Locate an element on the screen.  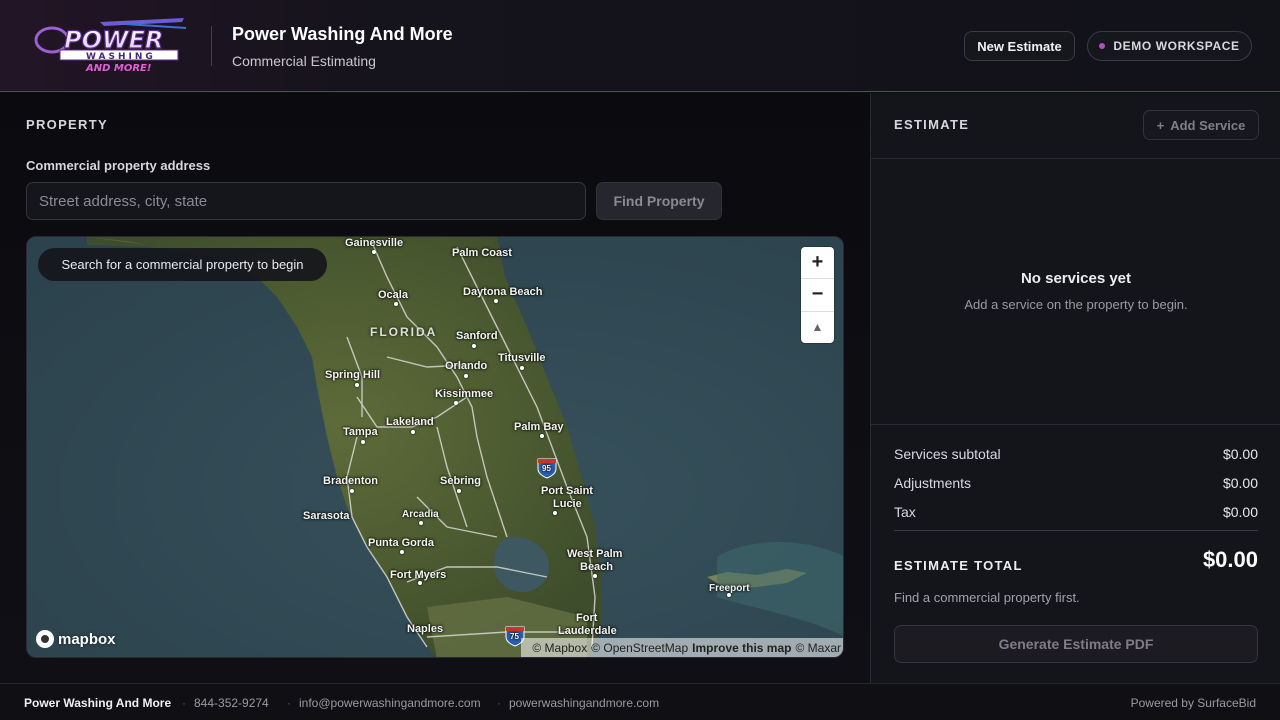
address-field-label: Commercial property address is located at coordinates (118, 165).